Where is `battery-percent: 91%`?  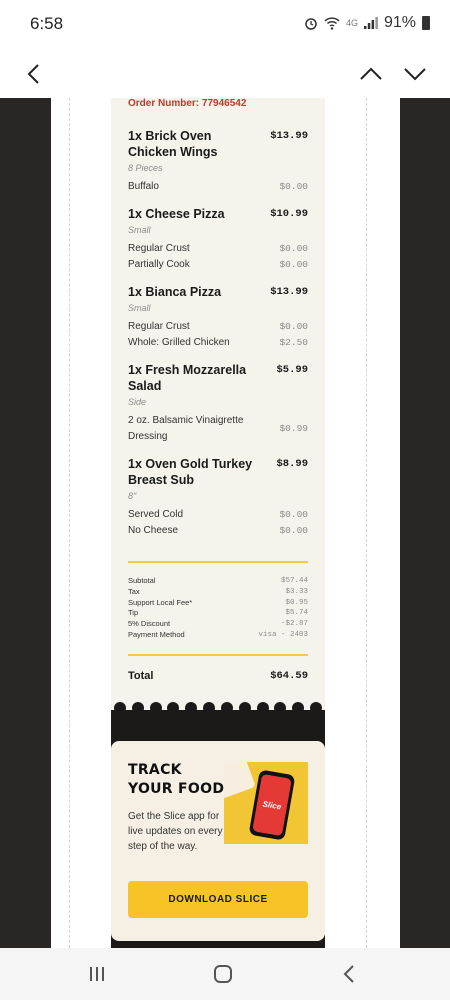 battery-percent: 91% is located at coordinates (399, 22).